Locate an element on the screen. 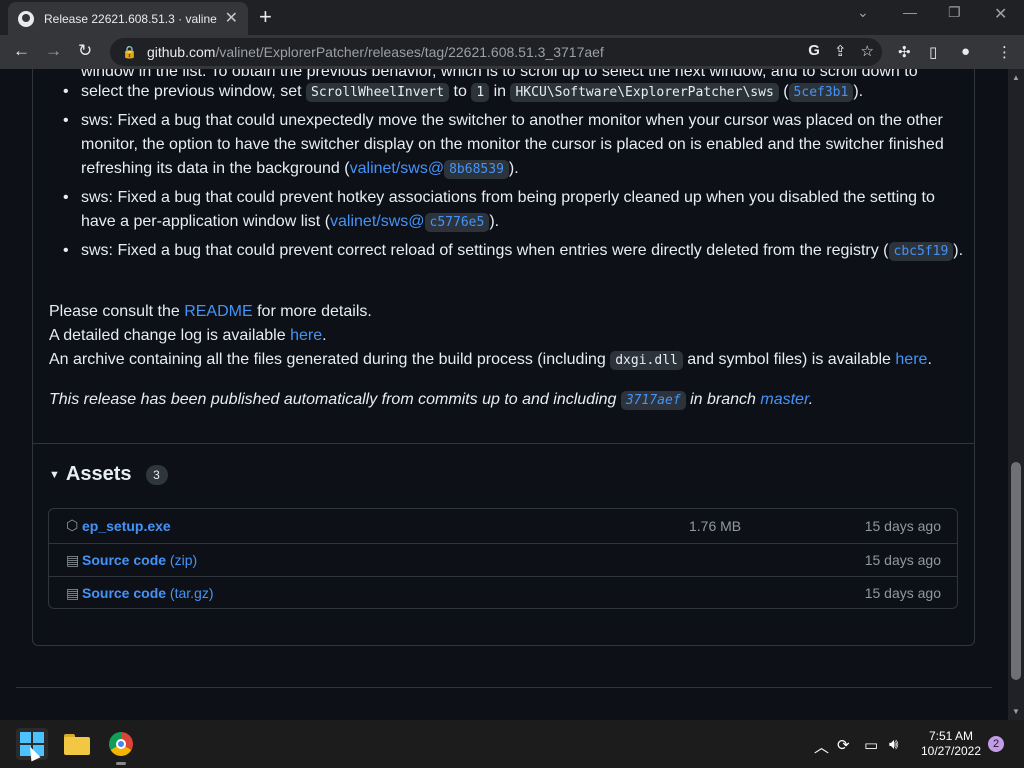  asset-link: ep_setup.exe is located at coordinates (126, 526).